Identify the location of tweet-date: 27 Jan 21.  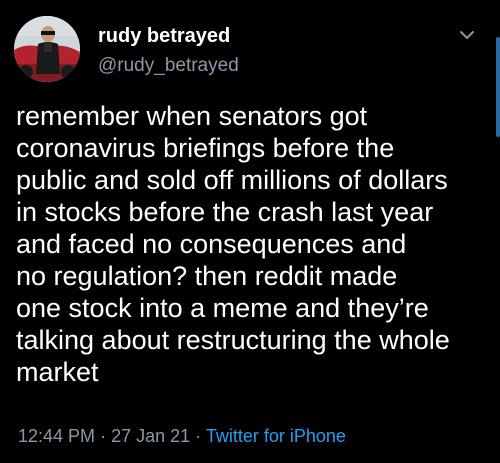
(150, 436).